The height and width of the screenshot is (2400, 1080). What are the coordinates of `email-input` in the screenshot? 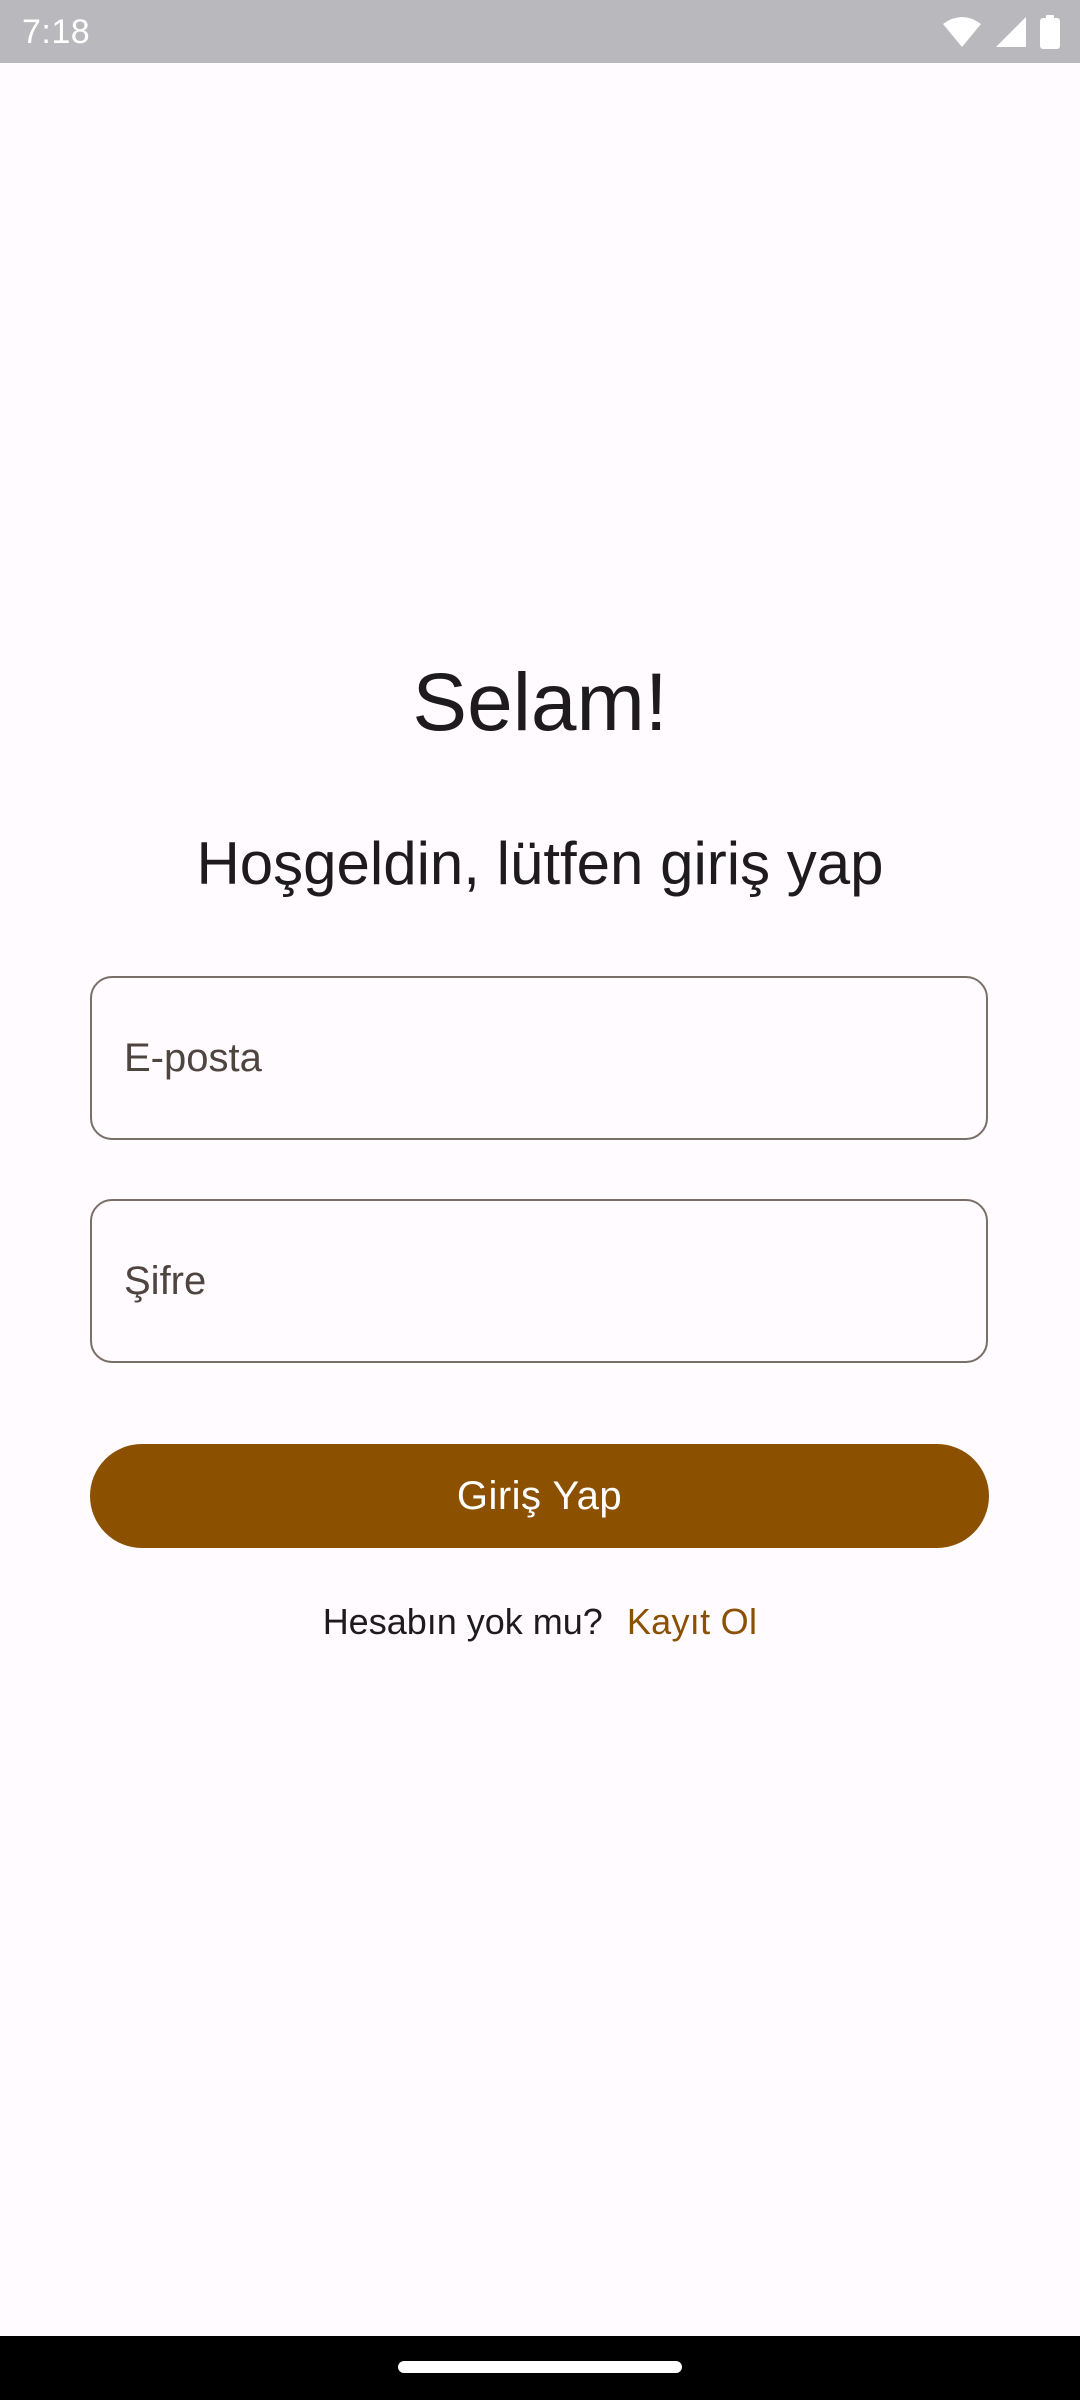 It's located at (539, 1058).